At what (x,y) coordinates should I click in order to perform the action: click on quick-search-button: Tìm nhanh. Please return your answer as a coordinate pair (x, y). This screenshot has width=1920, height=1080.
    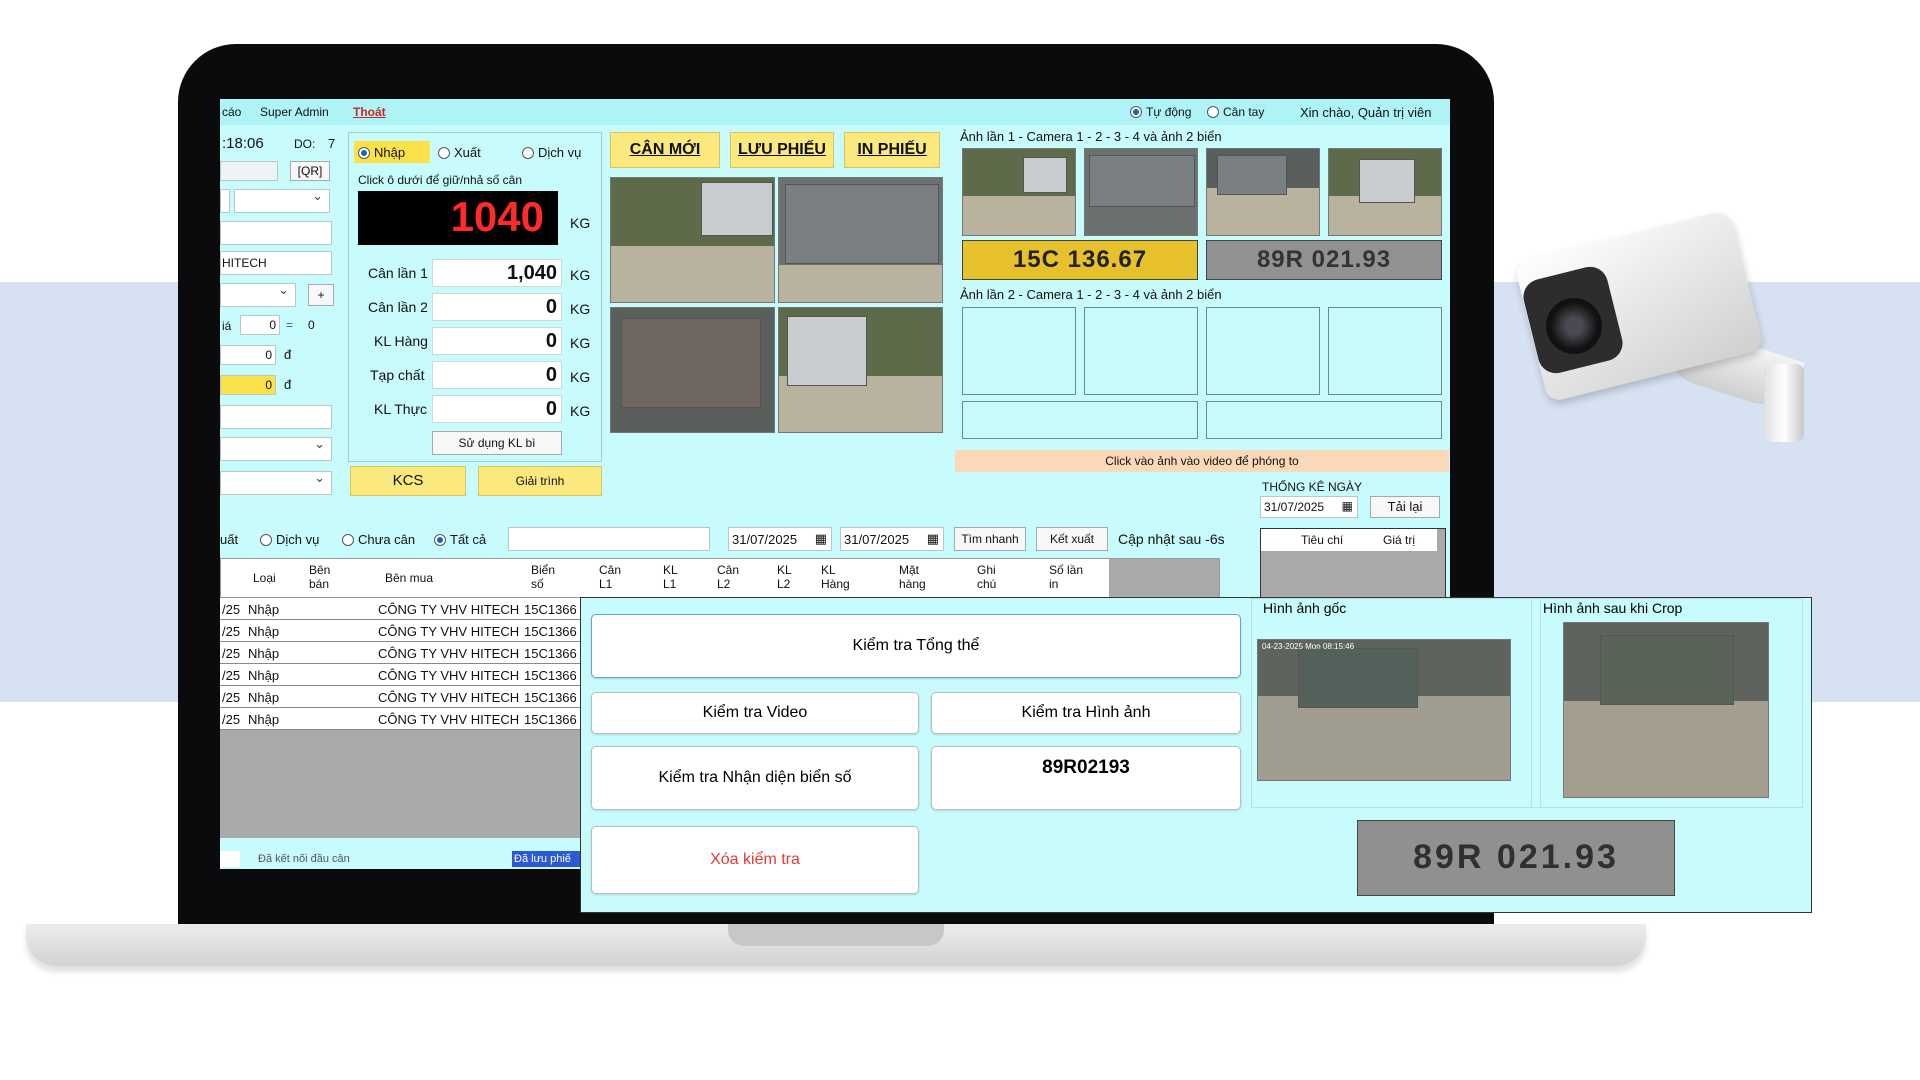
    Looking at the image, I should click on (990, 539).